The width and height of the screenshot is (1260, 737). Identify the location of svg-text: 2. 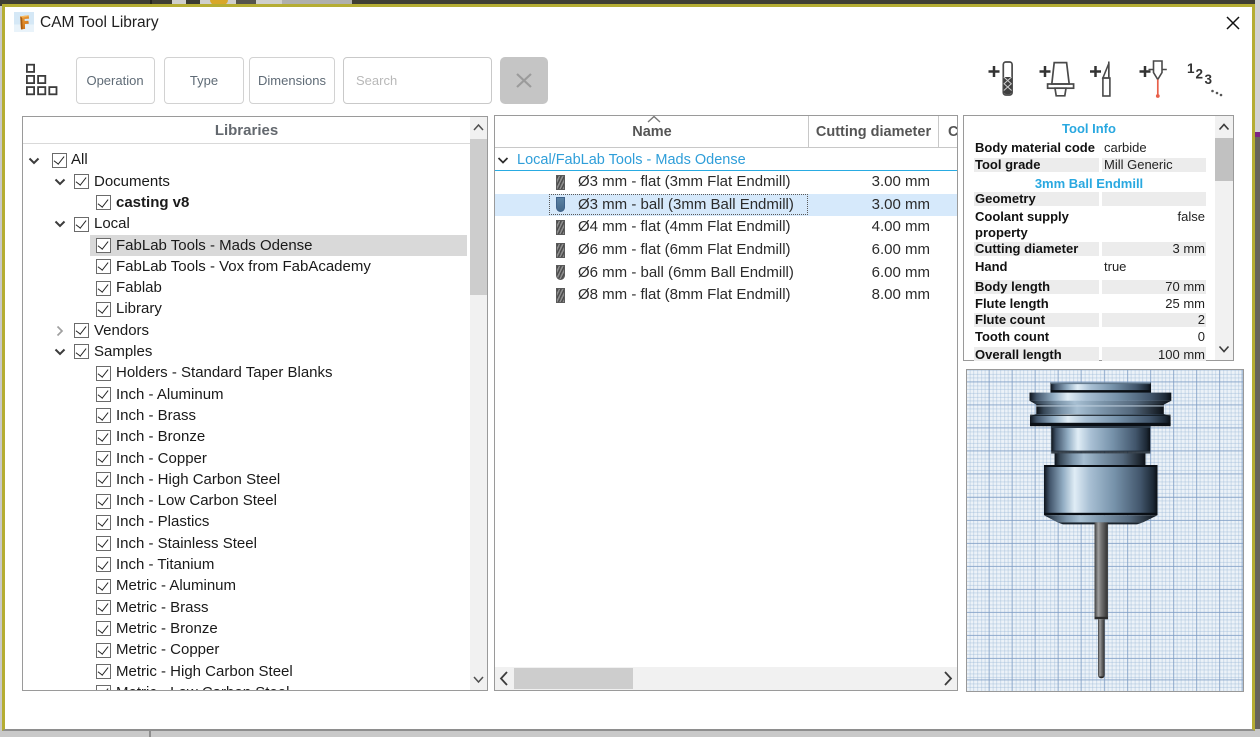
(1200, 74).